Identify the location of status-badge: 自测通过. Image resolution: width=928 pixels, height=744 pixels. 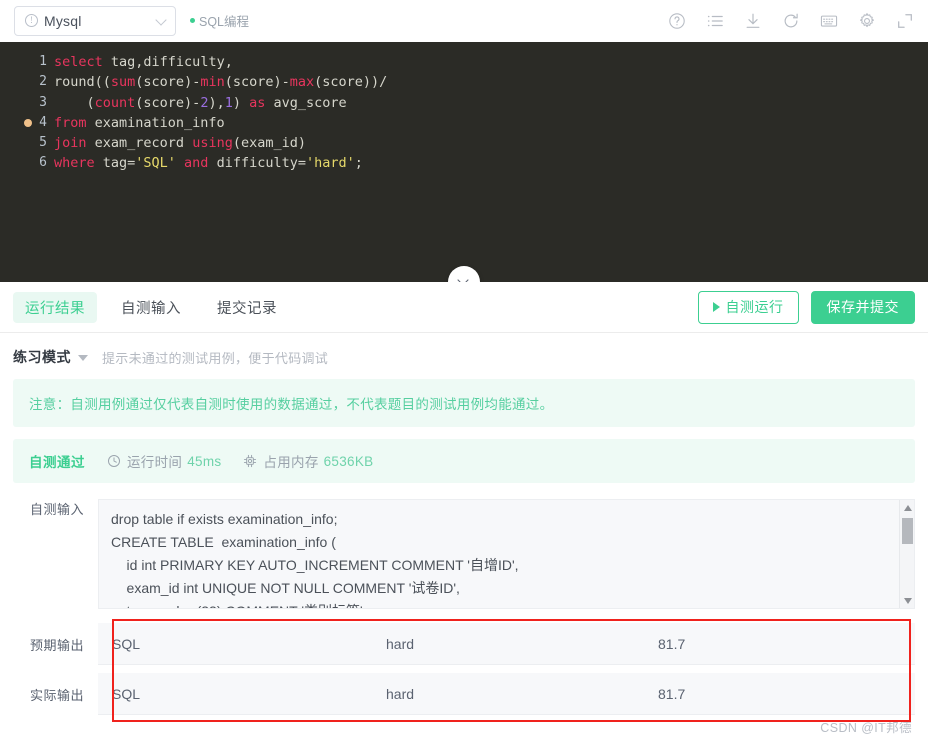
(57, 462).